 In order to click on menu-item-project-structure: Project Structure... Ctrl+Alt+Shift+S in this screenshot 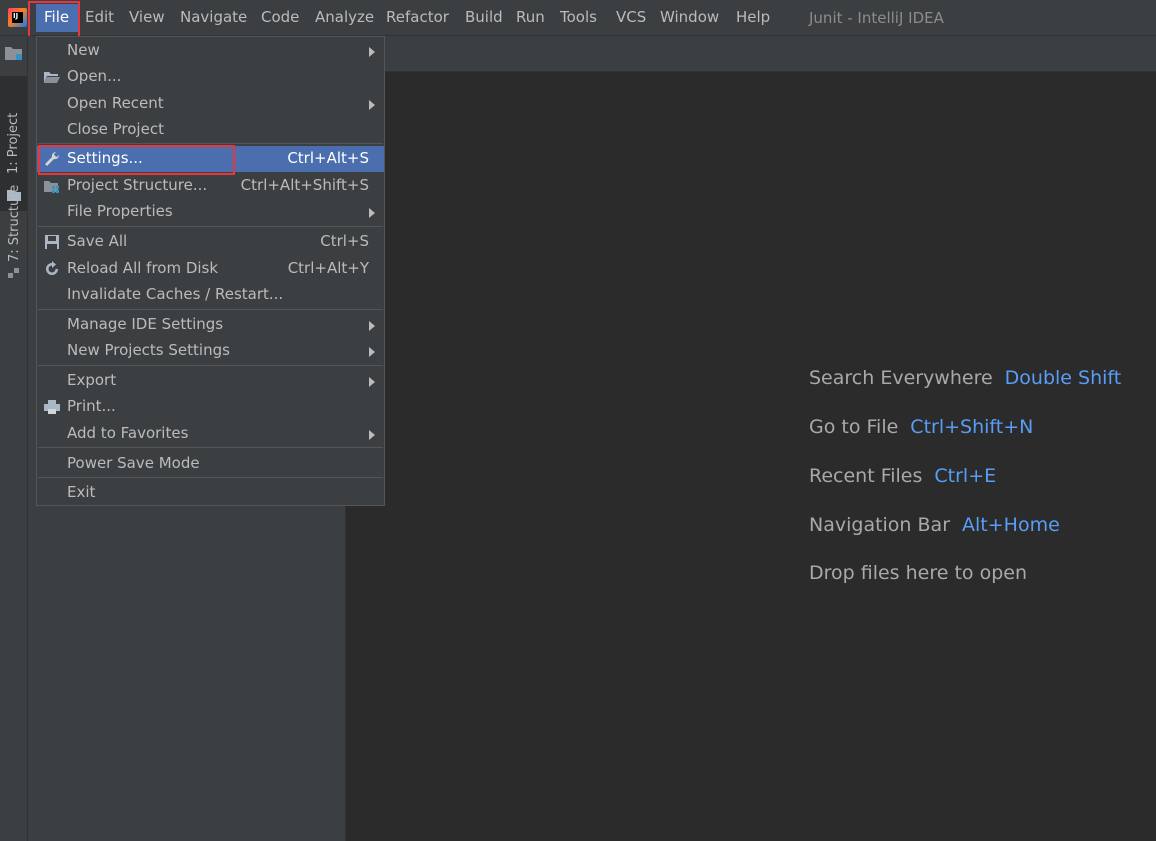, I will do `click(210, 186)`.